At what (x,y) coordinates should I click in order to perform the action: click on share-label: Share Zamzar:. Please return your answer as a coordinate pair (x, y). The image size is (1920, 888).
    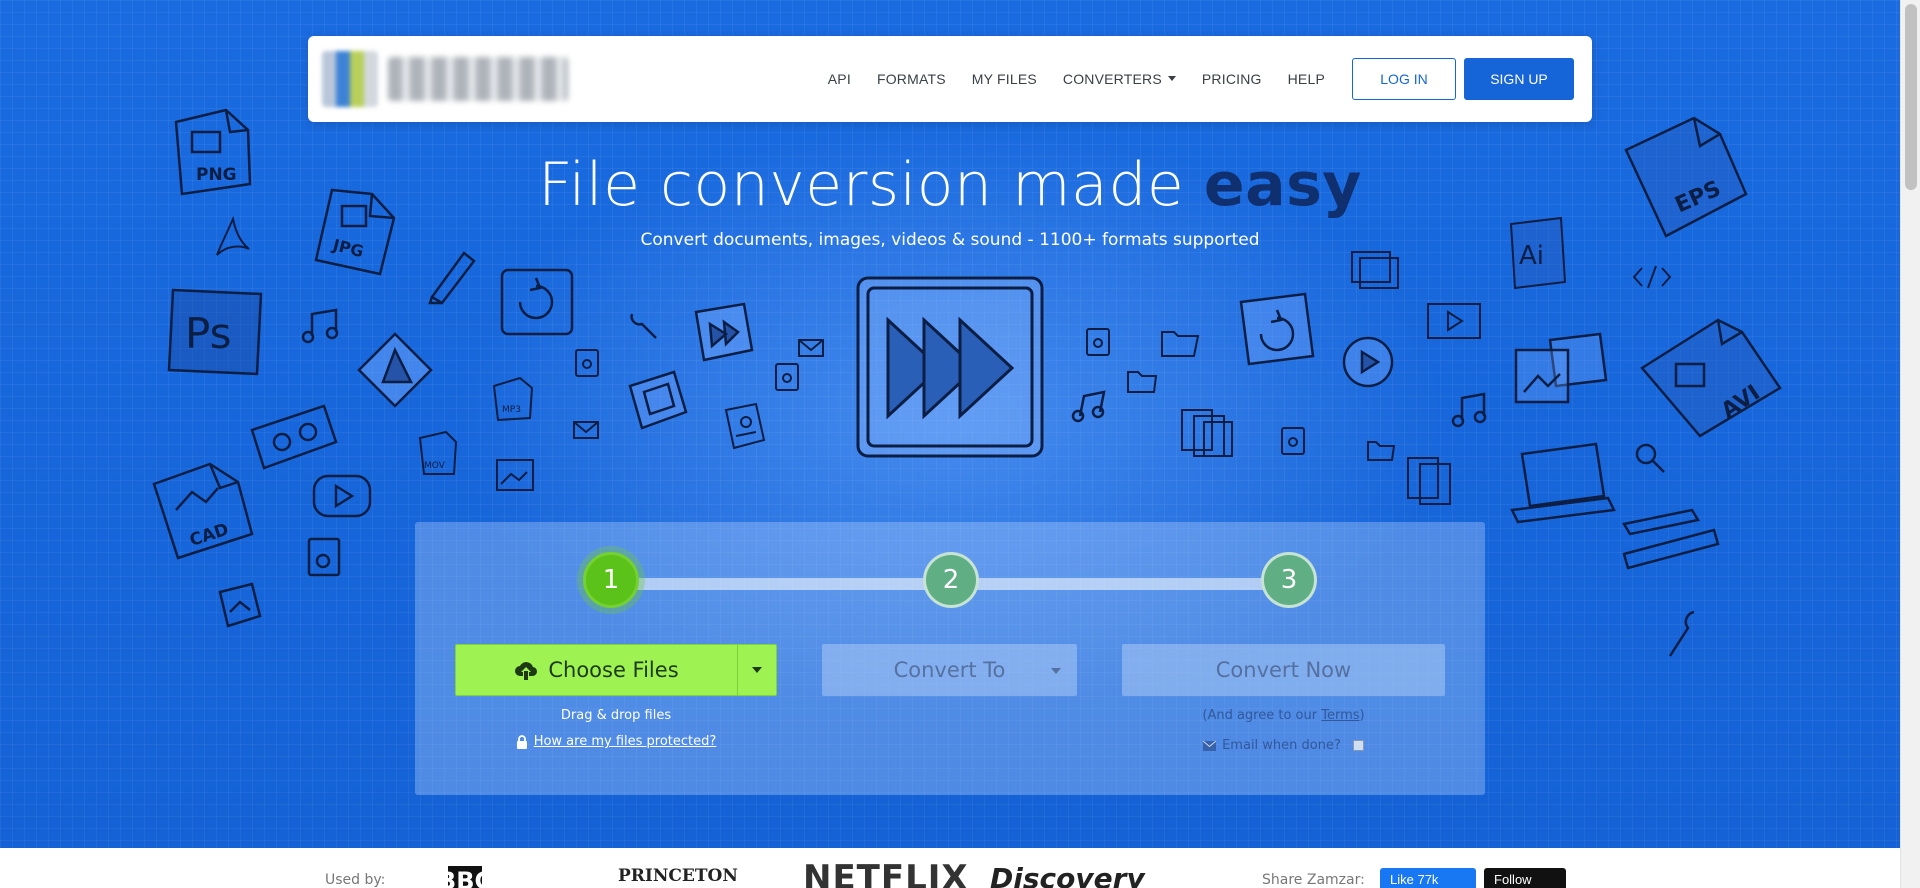
    Looking at the image, I should click on (1313, 880).